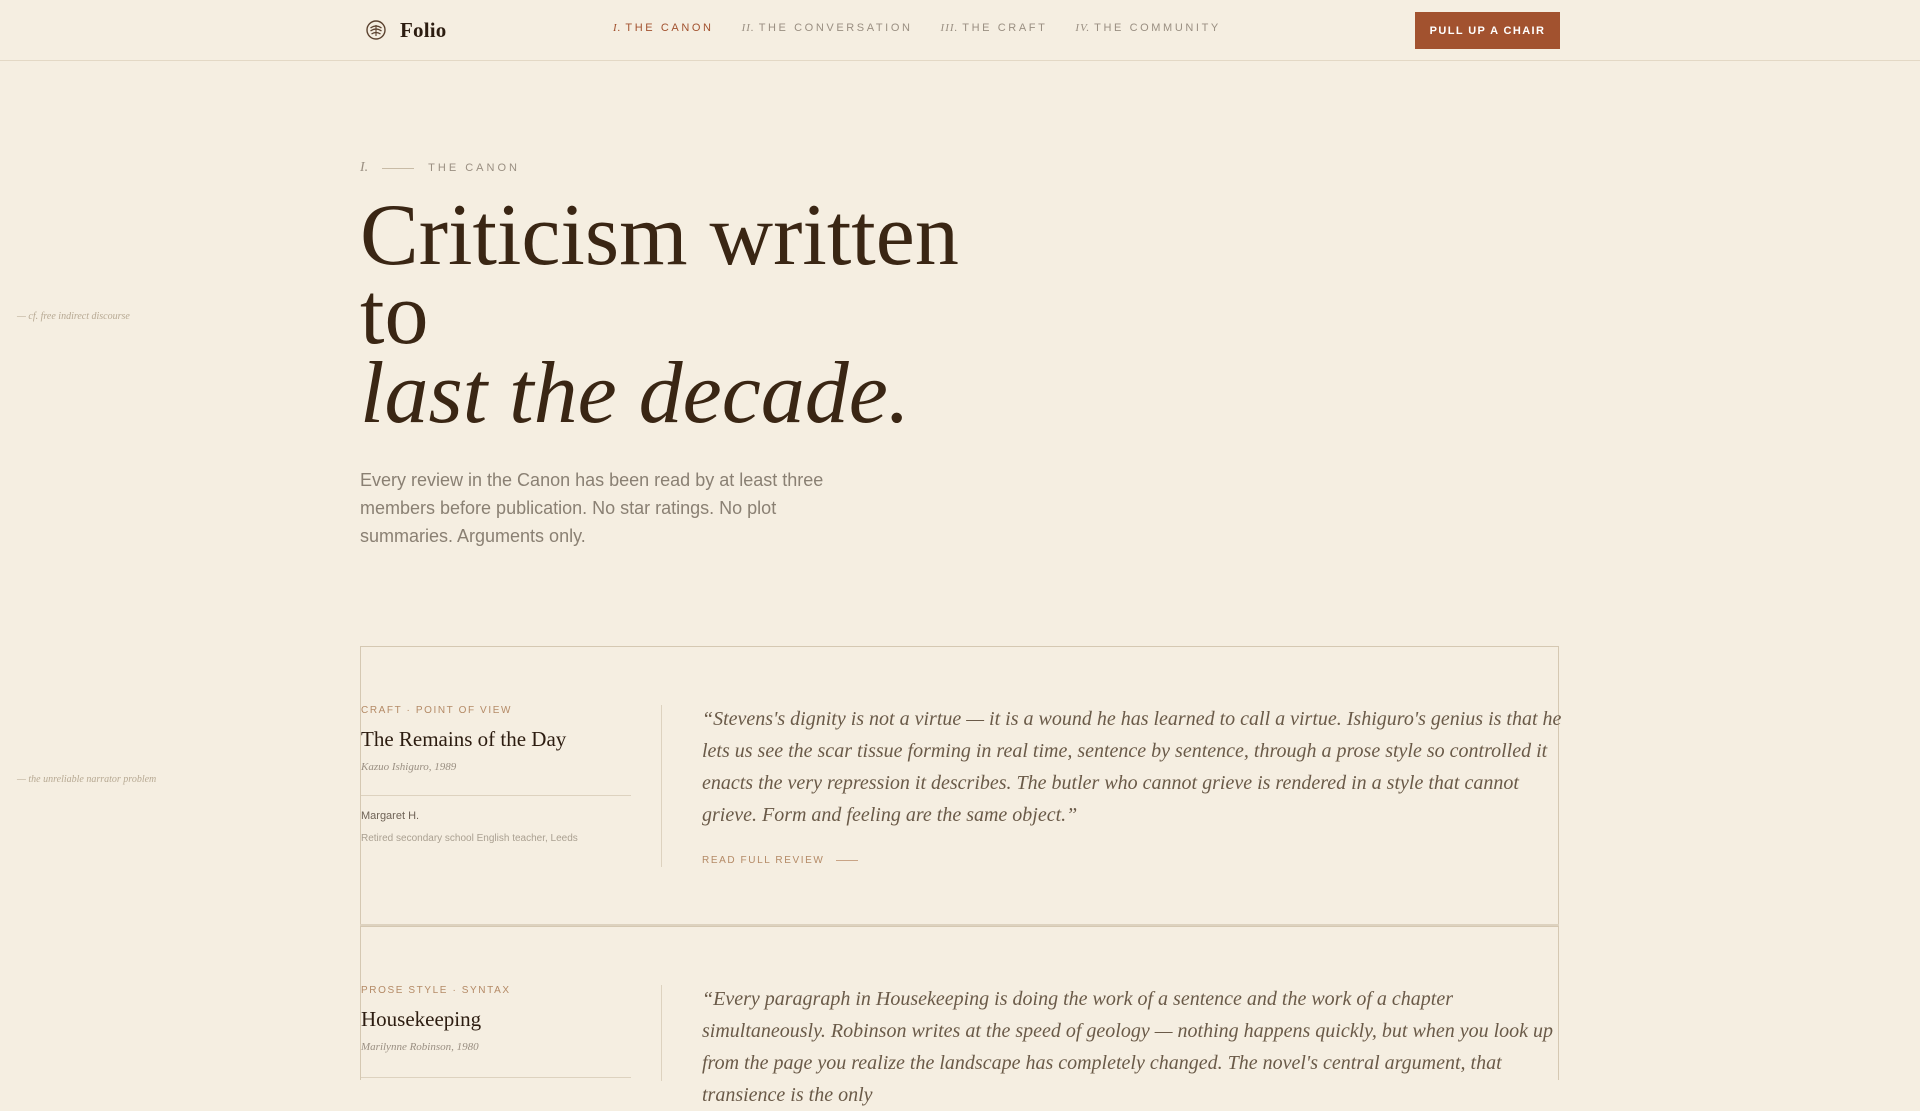 Image resolution: width=1920 pixels, height=1111 pixels. I want to click on page-title: Criticism written to last the decade., so click(700, 314).